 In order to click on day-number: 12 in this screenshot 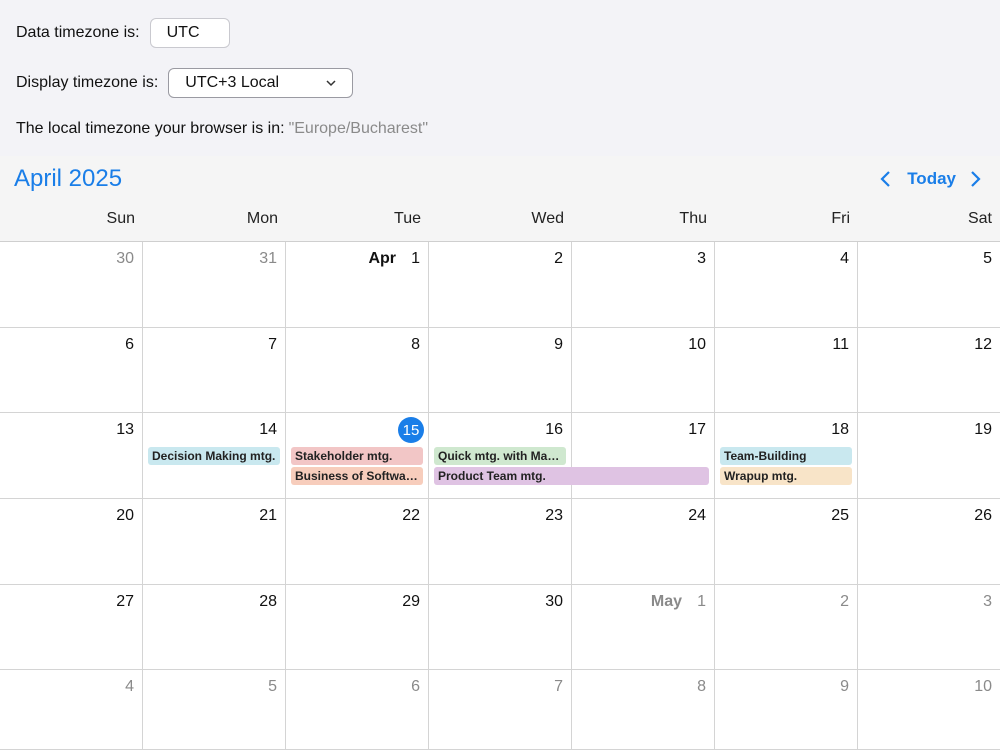, I will do `click(983, 344)`.